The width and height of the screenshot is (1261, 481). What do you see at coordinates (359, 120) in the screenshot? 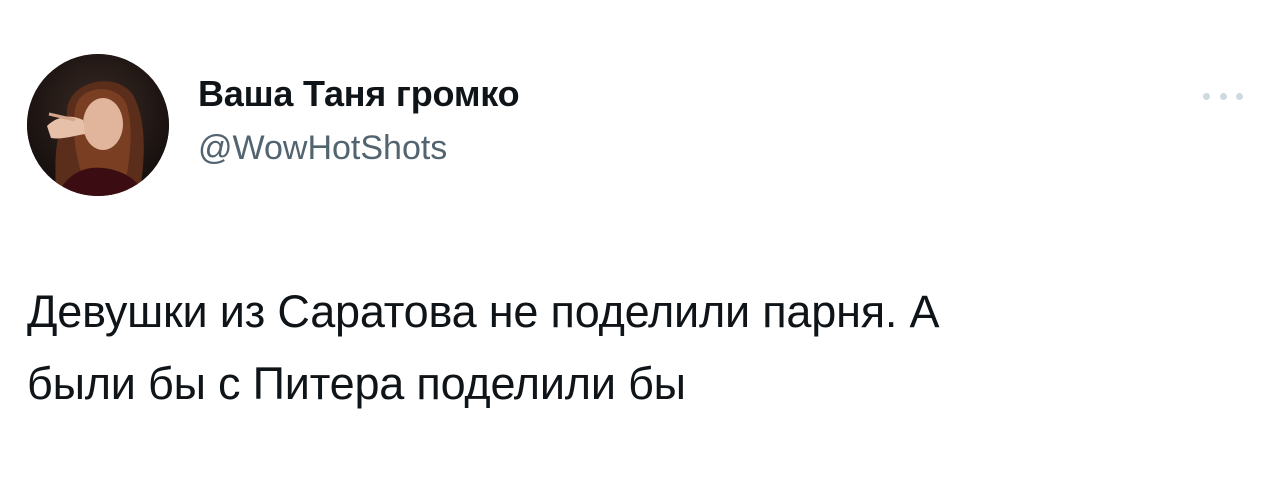
I see `author-info: Ваша Таня громко @WowHotShots` at bounding box center [359, 120].